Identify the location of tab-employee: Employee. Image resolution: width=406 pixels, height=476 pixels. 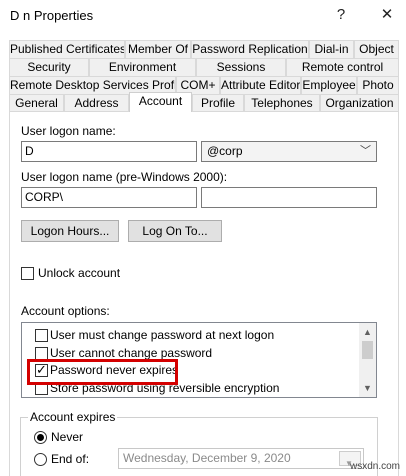
(329, 85).